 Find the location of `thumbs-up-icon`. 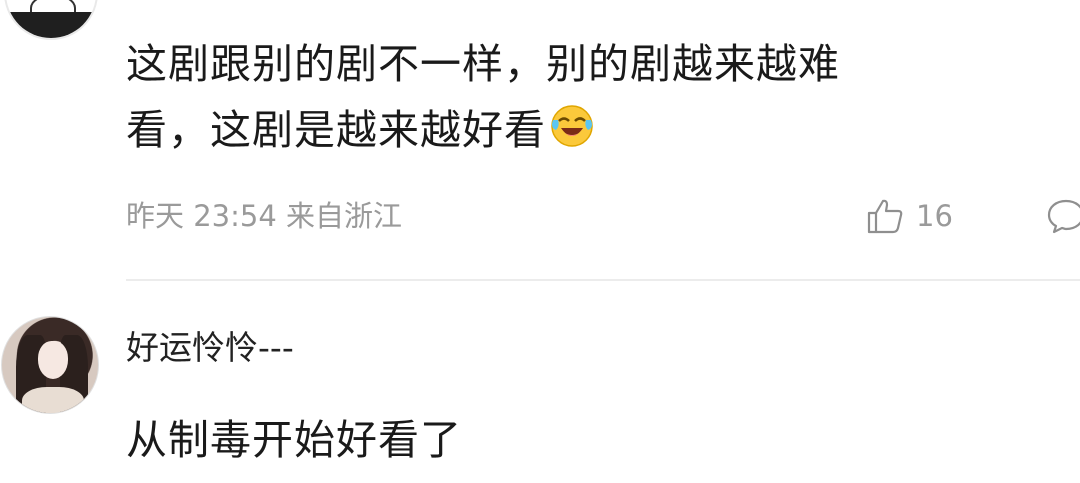

thumbs-up-icon is located at coordinates (885, 216).